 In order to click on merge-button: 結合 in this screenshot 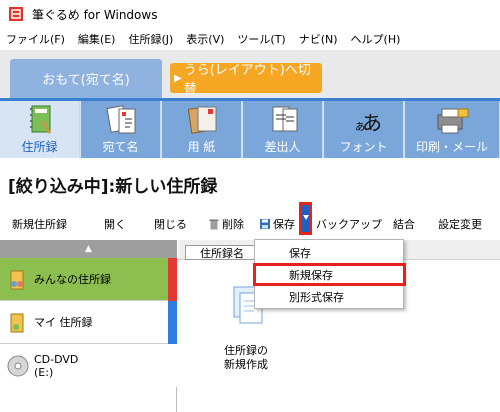, I will do `click(404, 224)`.